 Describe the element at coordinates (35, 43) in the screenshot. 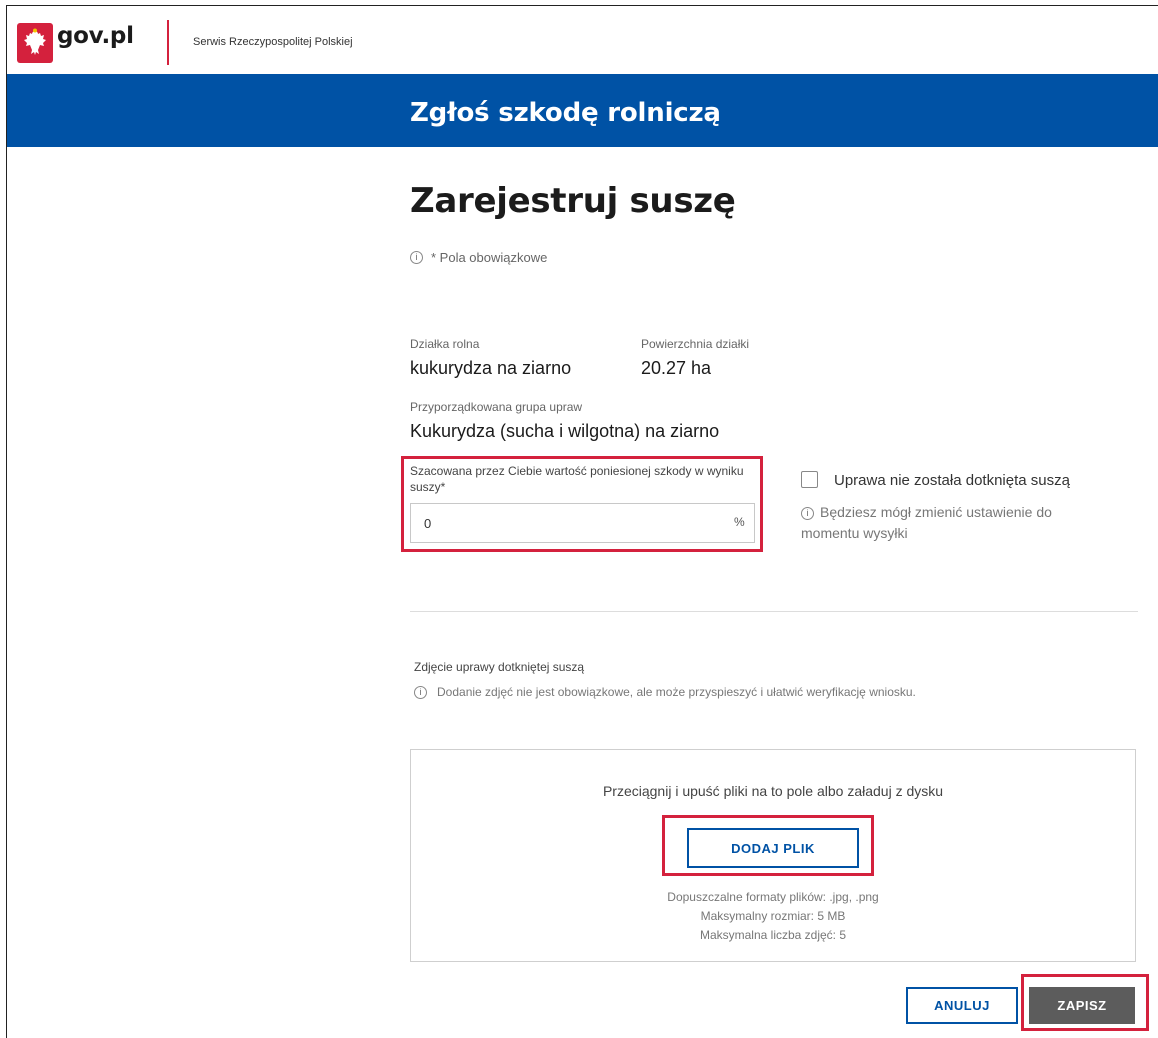

I see `eagle-emblem-icon` at that location.